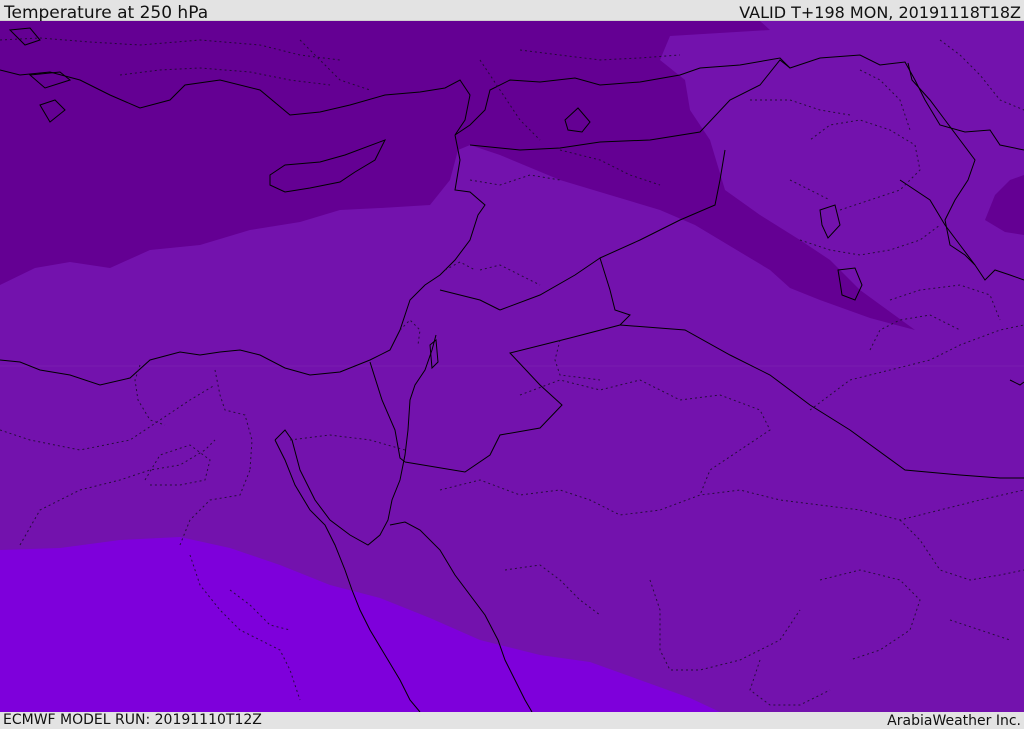 The width and height of the screenshot is (1024, 729). I want to click on model-run-label: ECMWF MODEL RUN: 20191110T12Z, so click(132, 720).